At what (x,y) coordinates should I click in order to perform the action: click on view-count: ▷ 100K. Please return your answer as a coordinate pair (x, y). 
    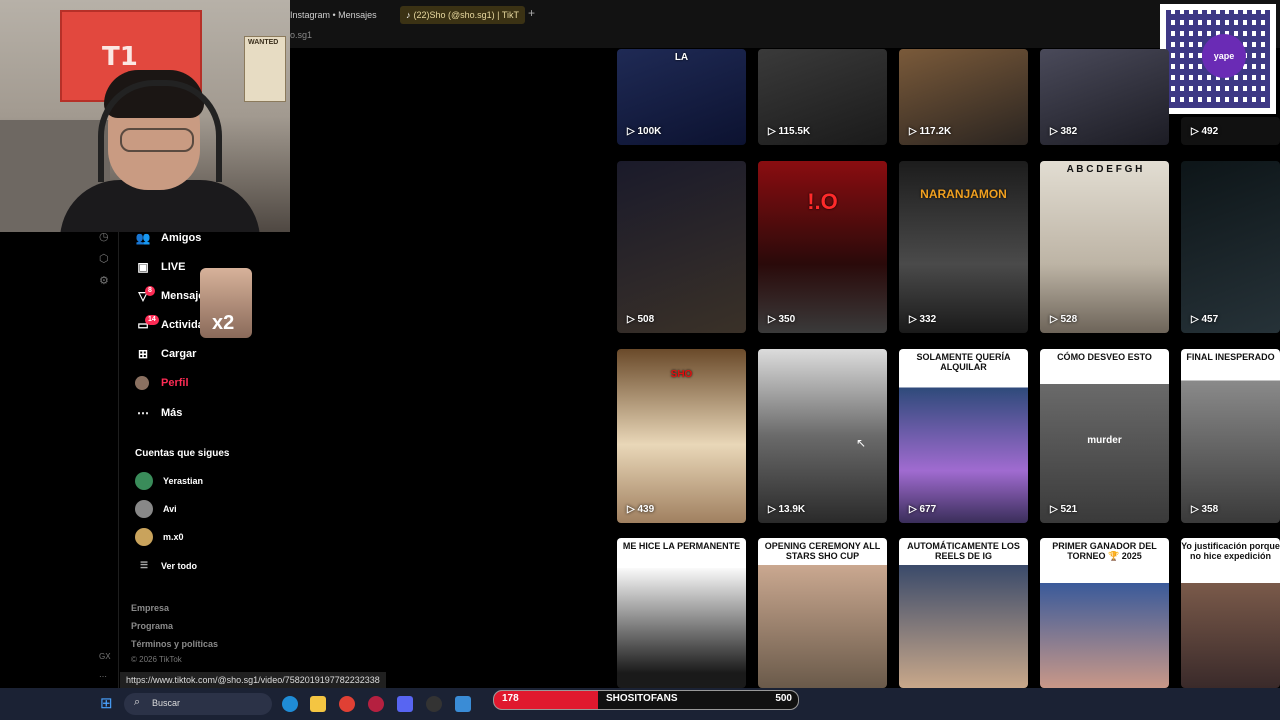
    Looking at the image, I should click on (644, 131).